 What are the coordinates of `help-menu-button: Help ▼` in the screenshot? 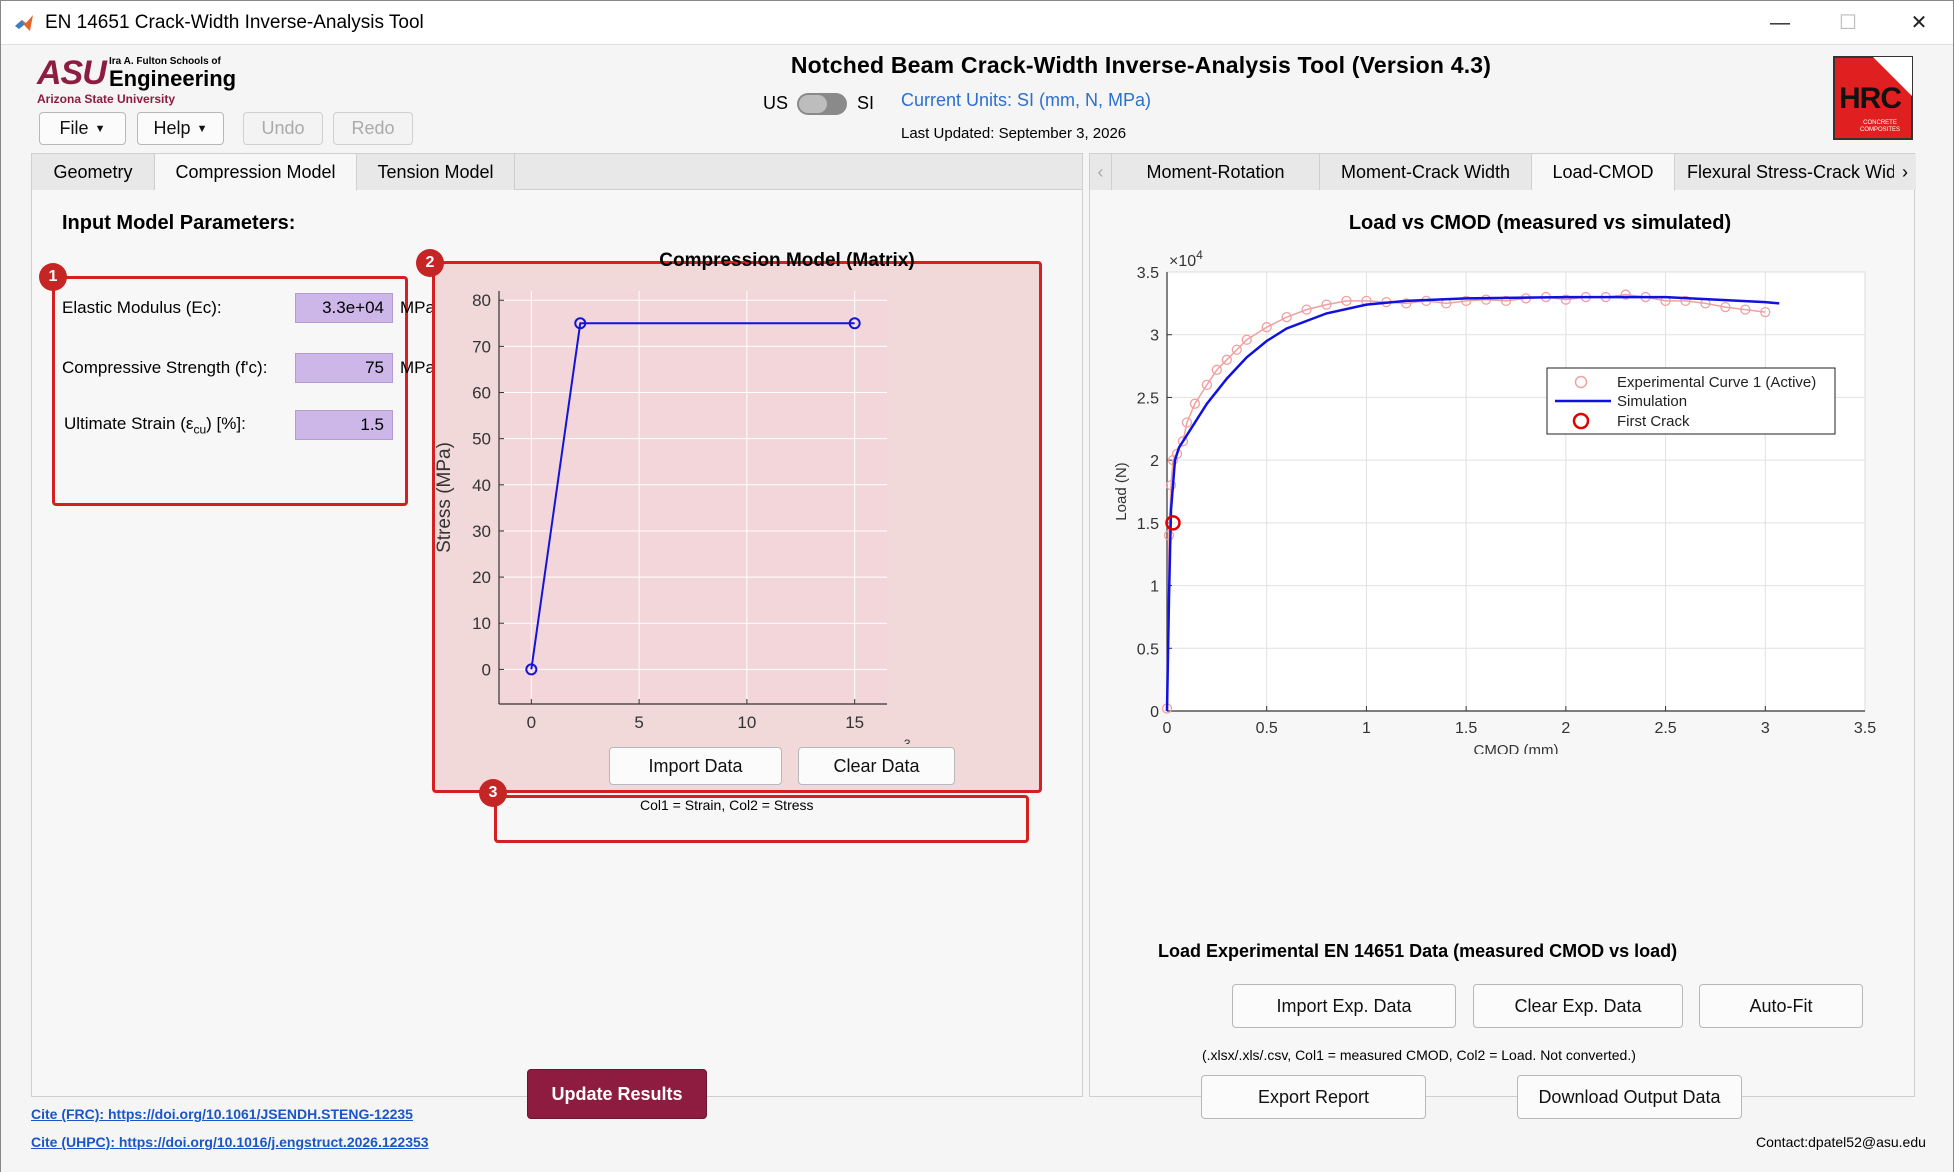 It's located at (180, 128).